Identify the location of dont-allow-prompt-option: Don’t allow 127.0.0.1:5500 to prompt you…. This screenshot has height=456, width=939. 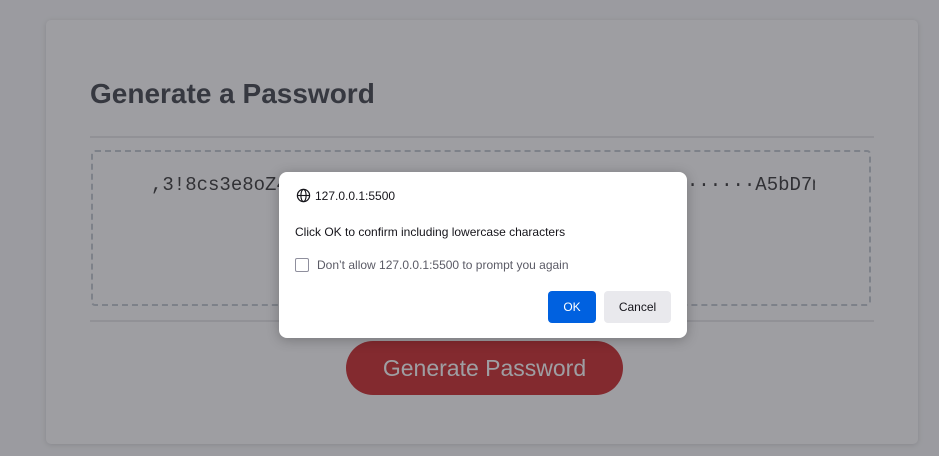
(432, 265).